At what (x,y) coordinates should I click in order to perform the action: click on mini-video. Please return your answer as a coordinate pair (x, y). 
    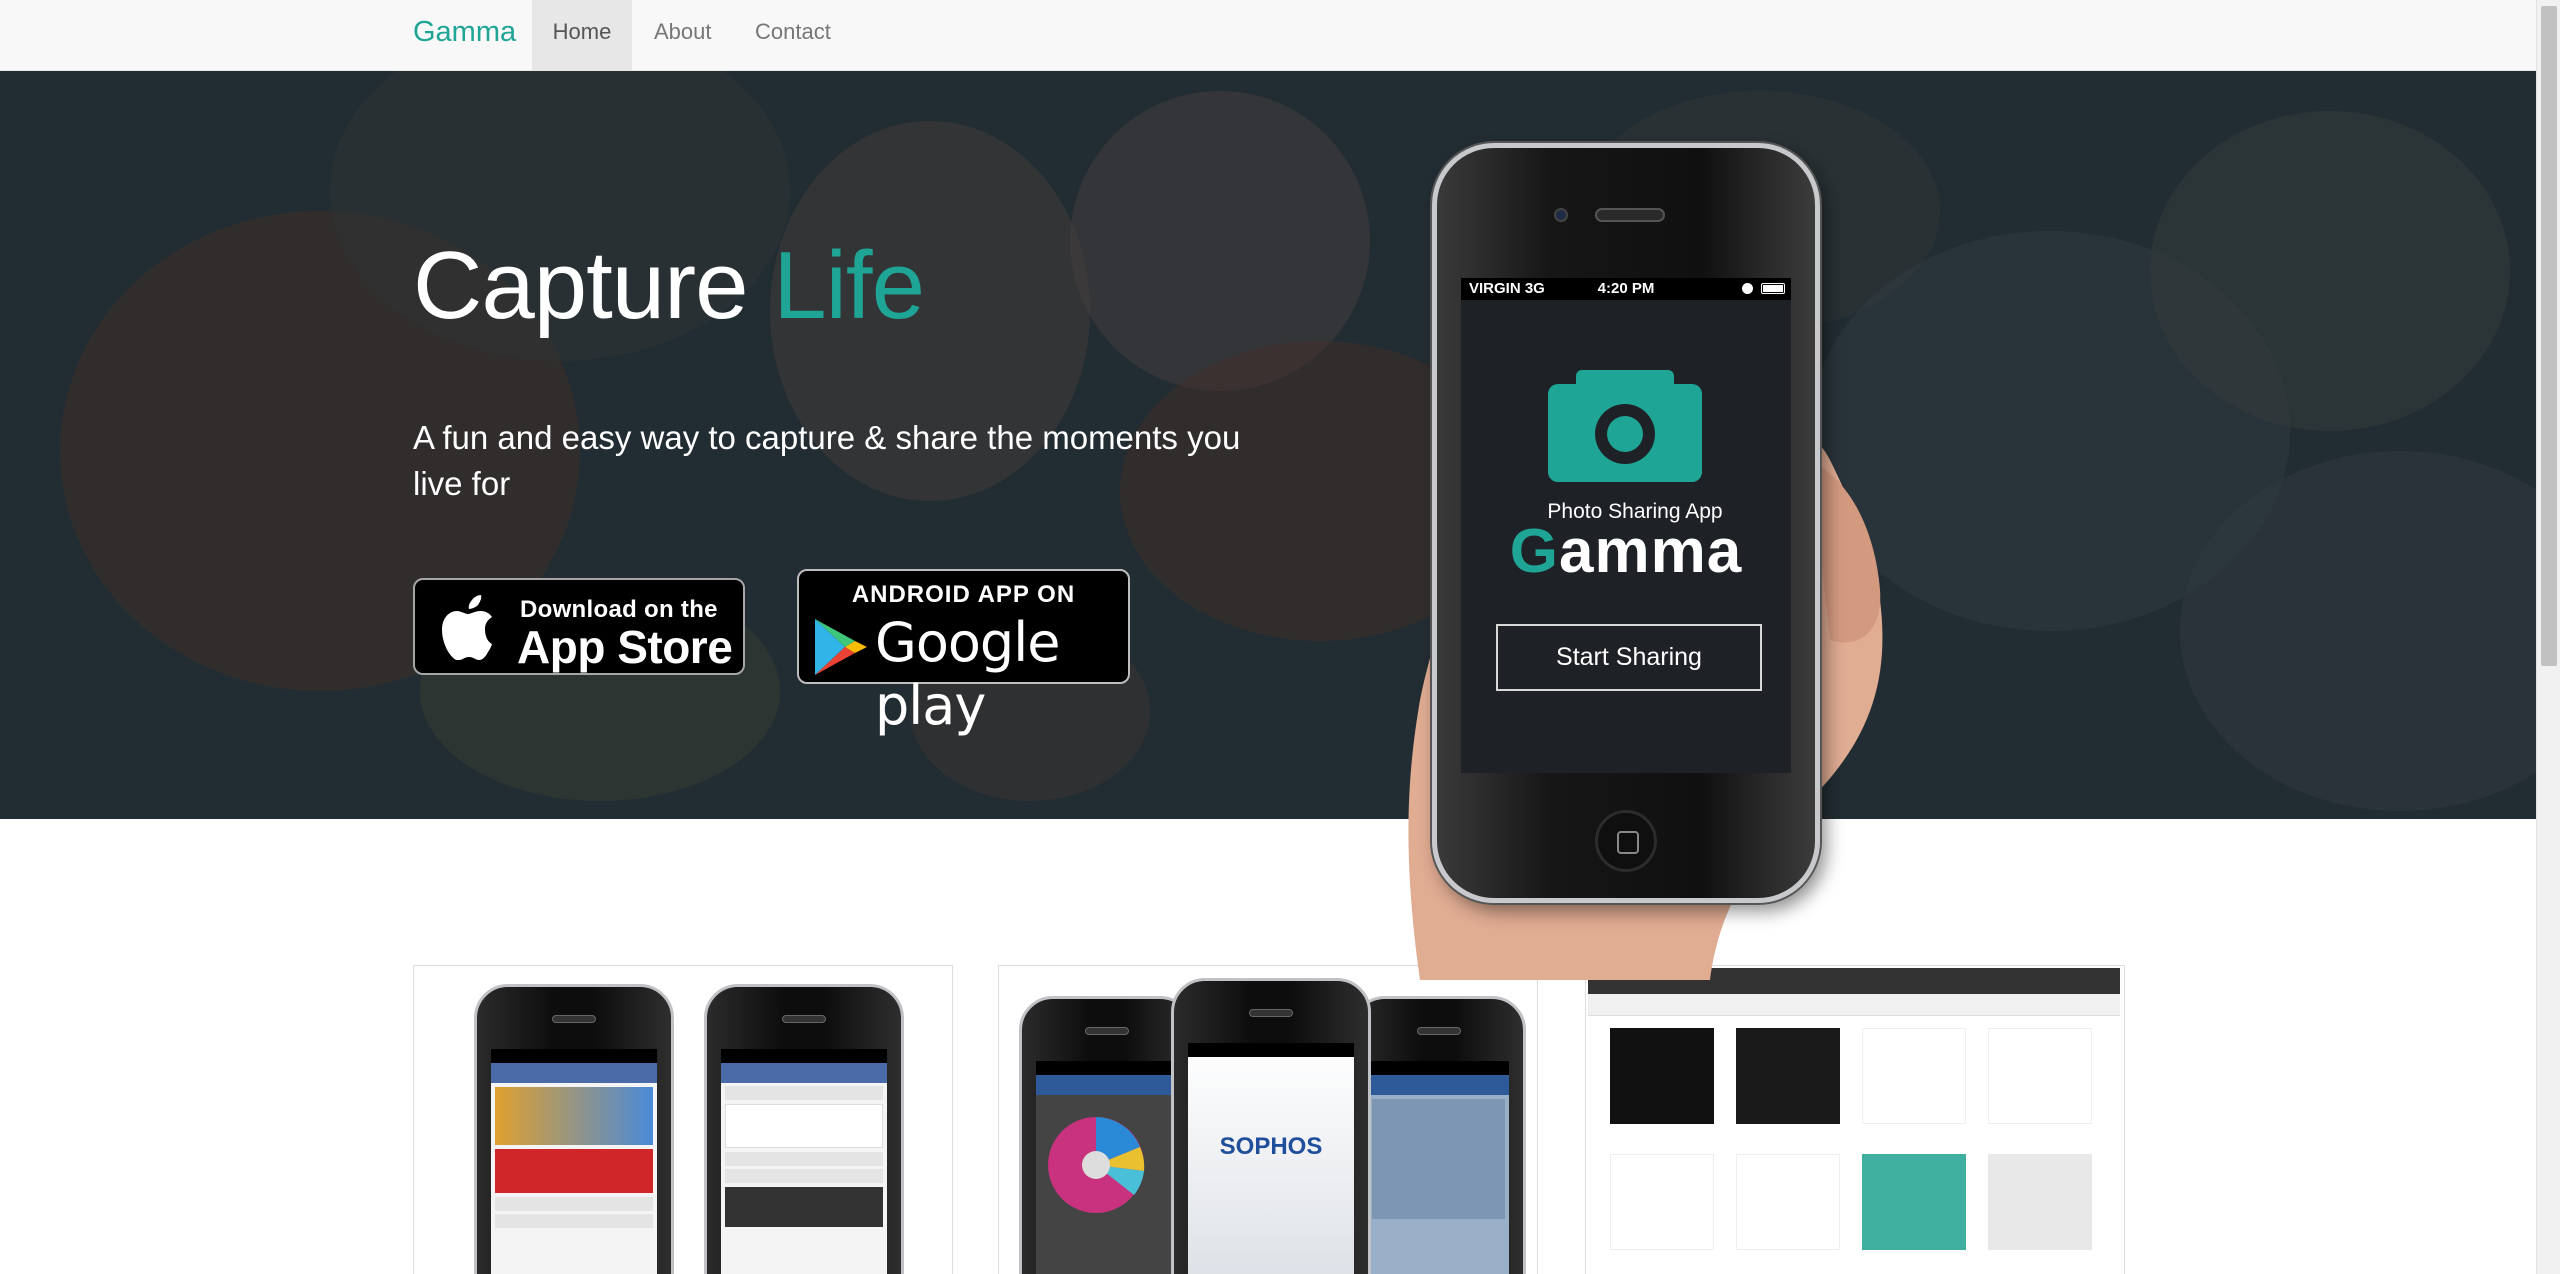
    Looking at the image, I should click on (804, 1207).